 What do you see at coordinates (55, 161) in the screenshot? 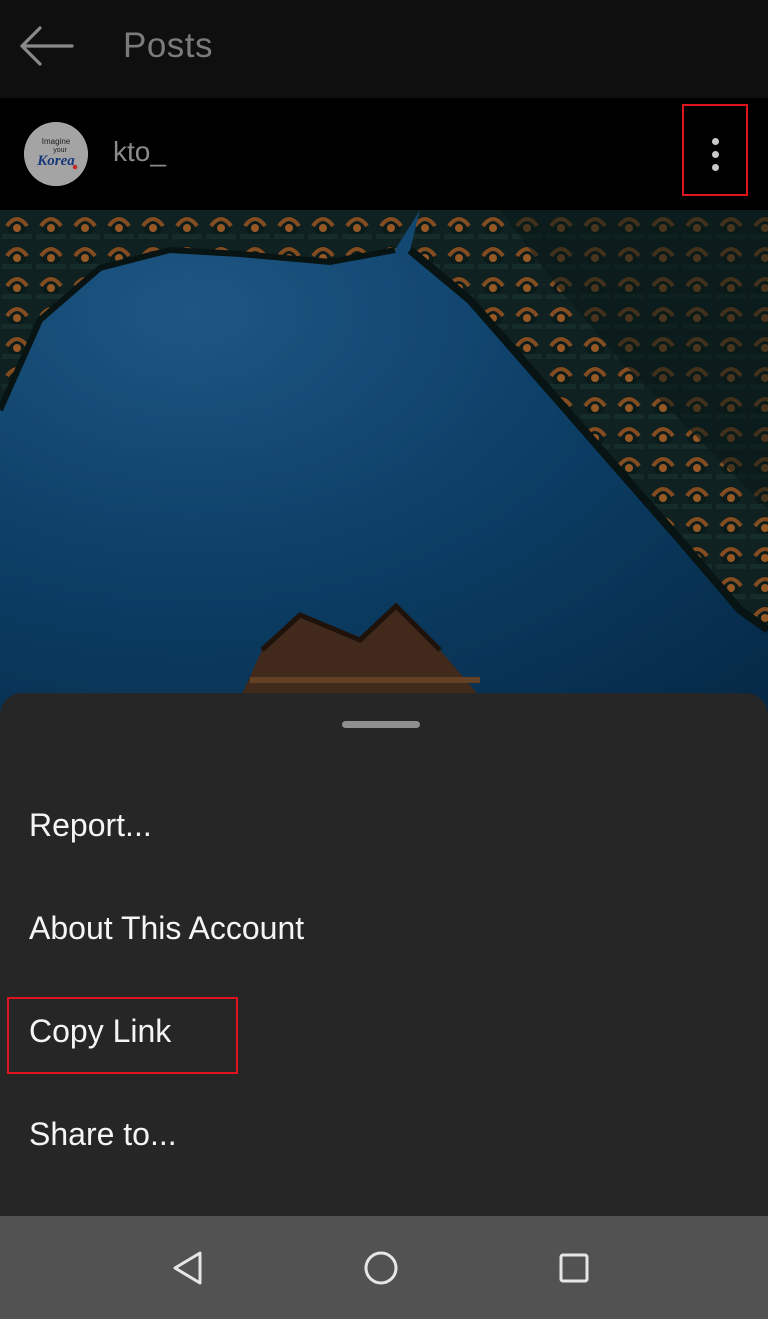
I see `svg-text: Korea` at bounding box center [55, 161].